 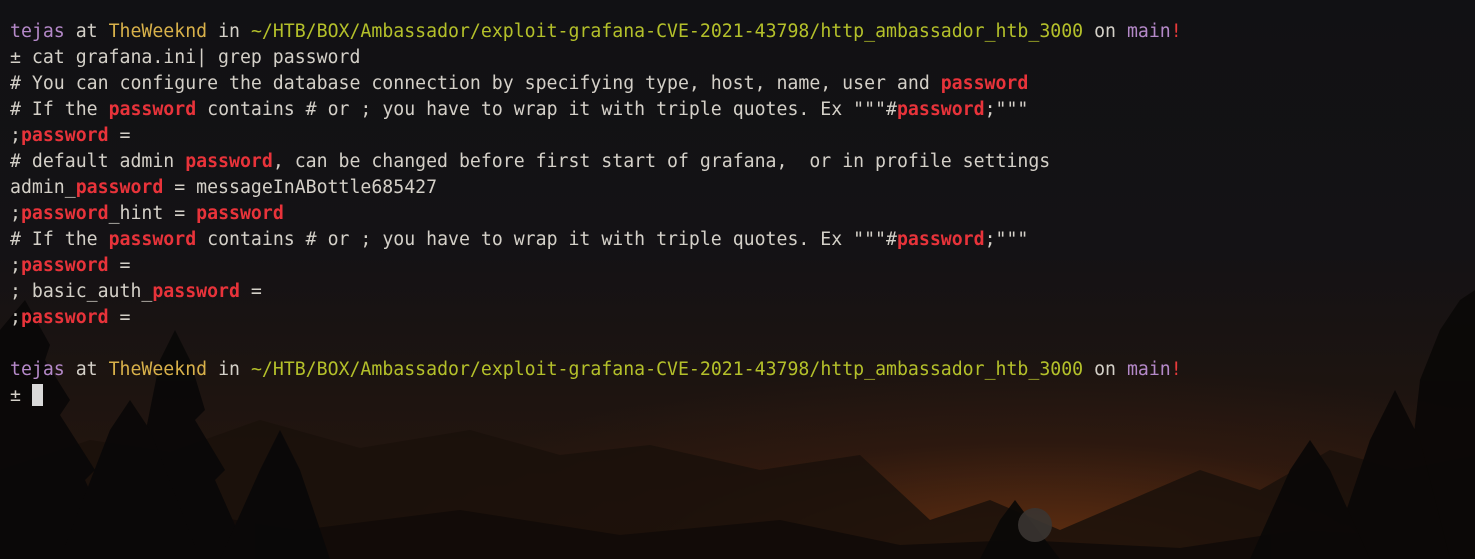 I want to click on terminal-line: ± cat grafana.ini| grep password, so click(x=596, y=58).